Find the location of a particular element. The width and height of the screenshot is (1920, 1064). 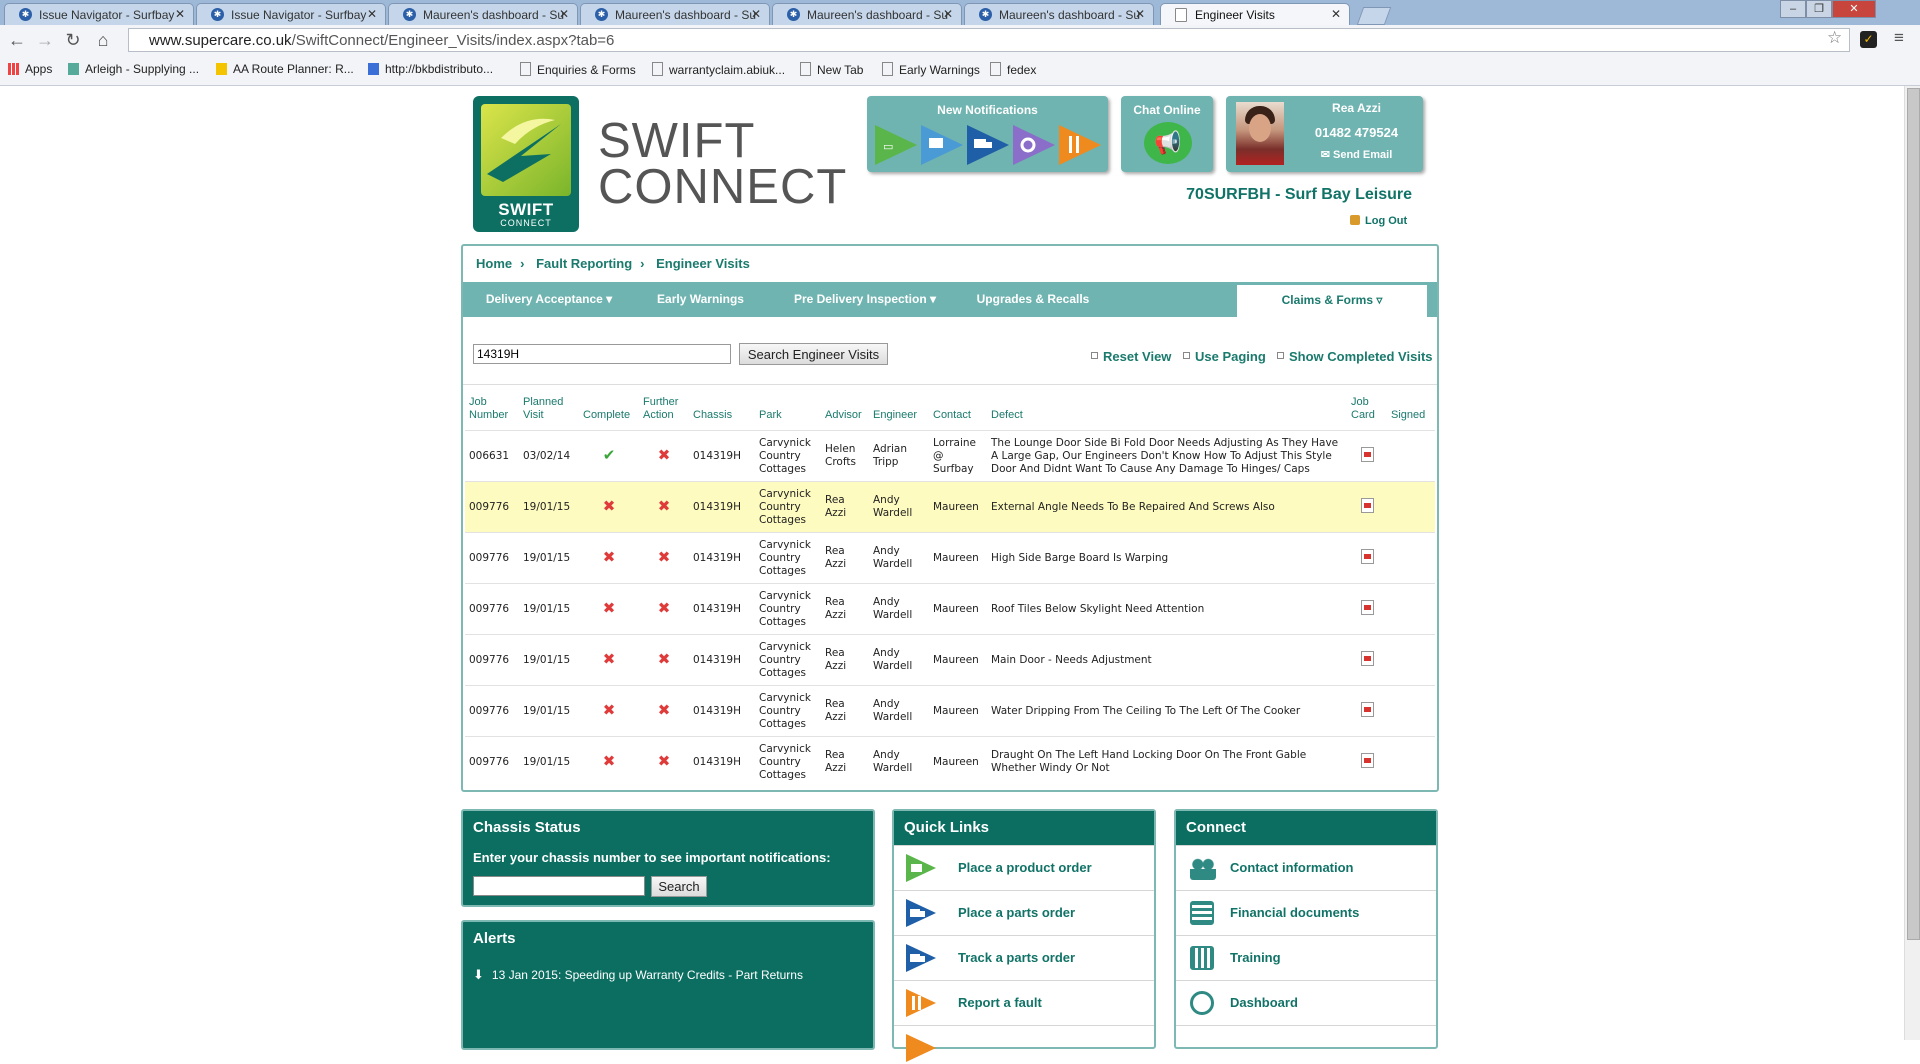

close-window-icon: ✕ is located at coordinates (1854, 9).